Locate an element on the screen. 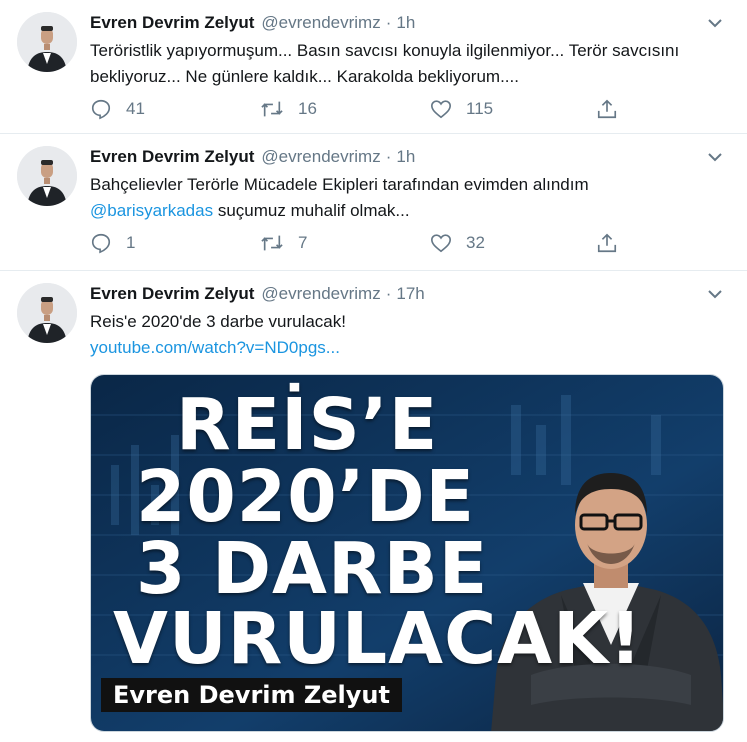 The image size is (747, 742). thumbnail-title-line-1: REİS’E is located at coordinates (307, 424).